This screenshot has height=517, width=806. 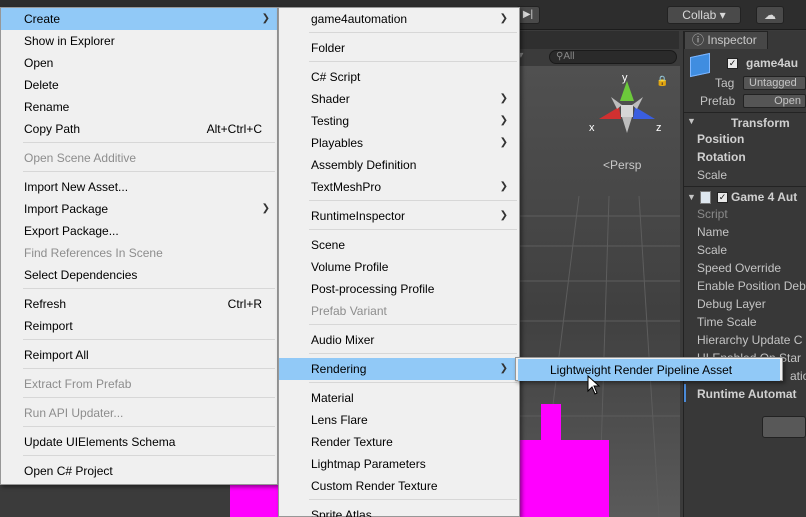 I want to click on menu-item-delete: Delete, so click(x=139, y=85).